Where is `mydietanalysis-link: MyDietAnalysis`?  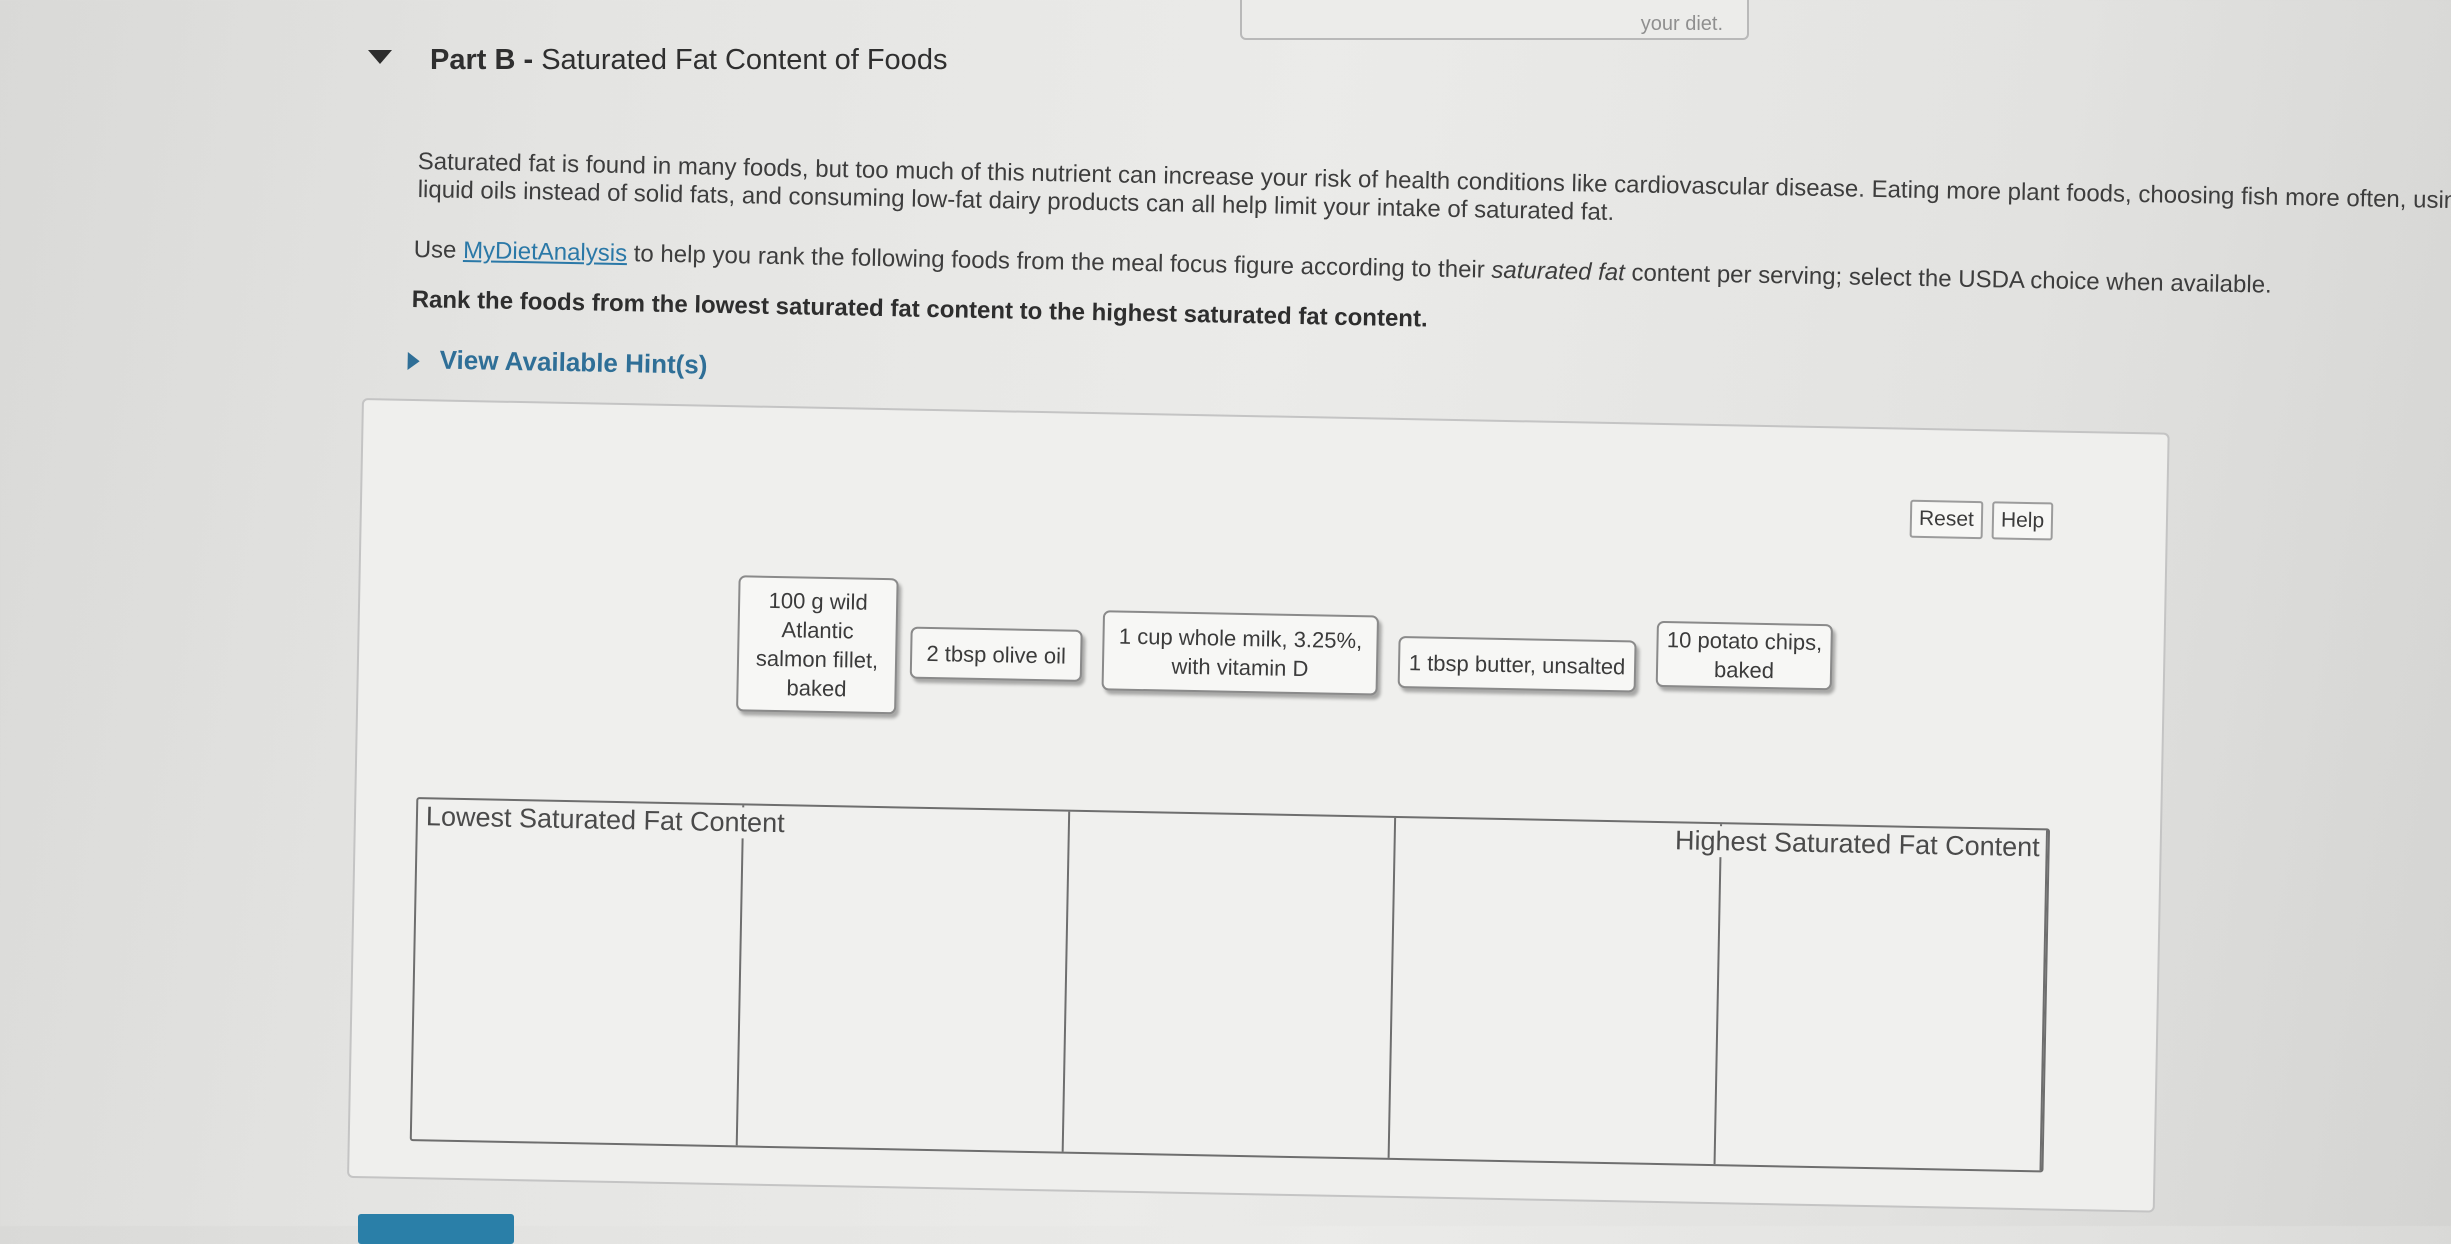
mydietanalysis-link: MyDietAnalysis is located at coordinates (545, 252).